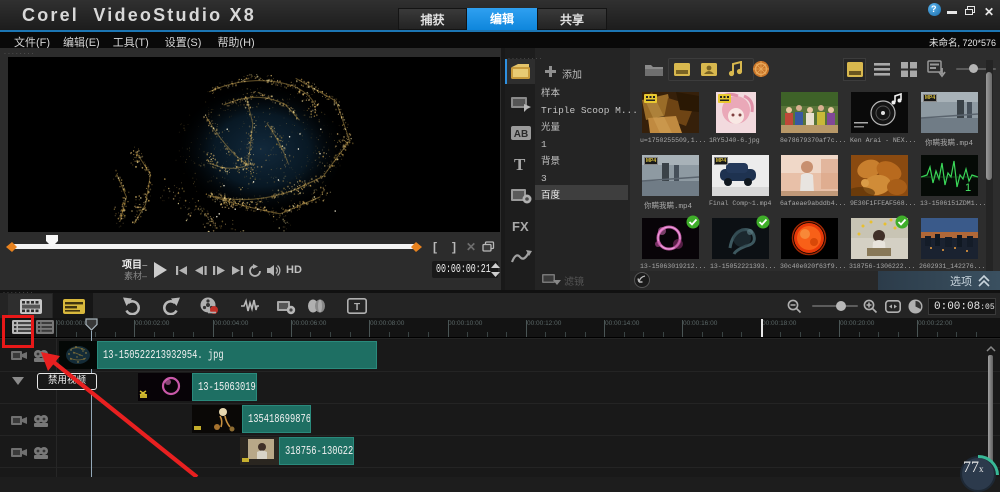 The height and width of the screenshot is (492, 1000). Describe the element at coordinates (357, 307) in the screenshot. I see `svg-text: T` at that location.